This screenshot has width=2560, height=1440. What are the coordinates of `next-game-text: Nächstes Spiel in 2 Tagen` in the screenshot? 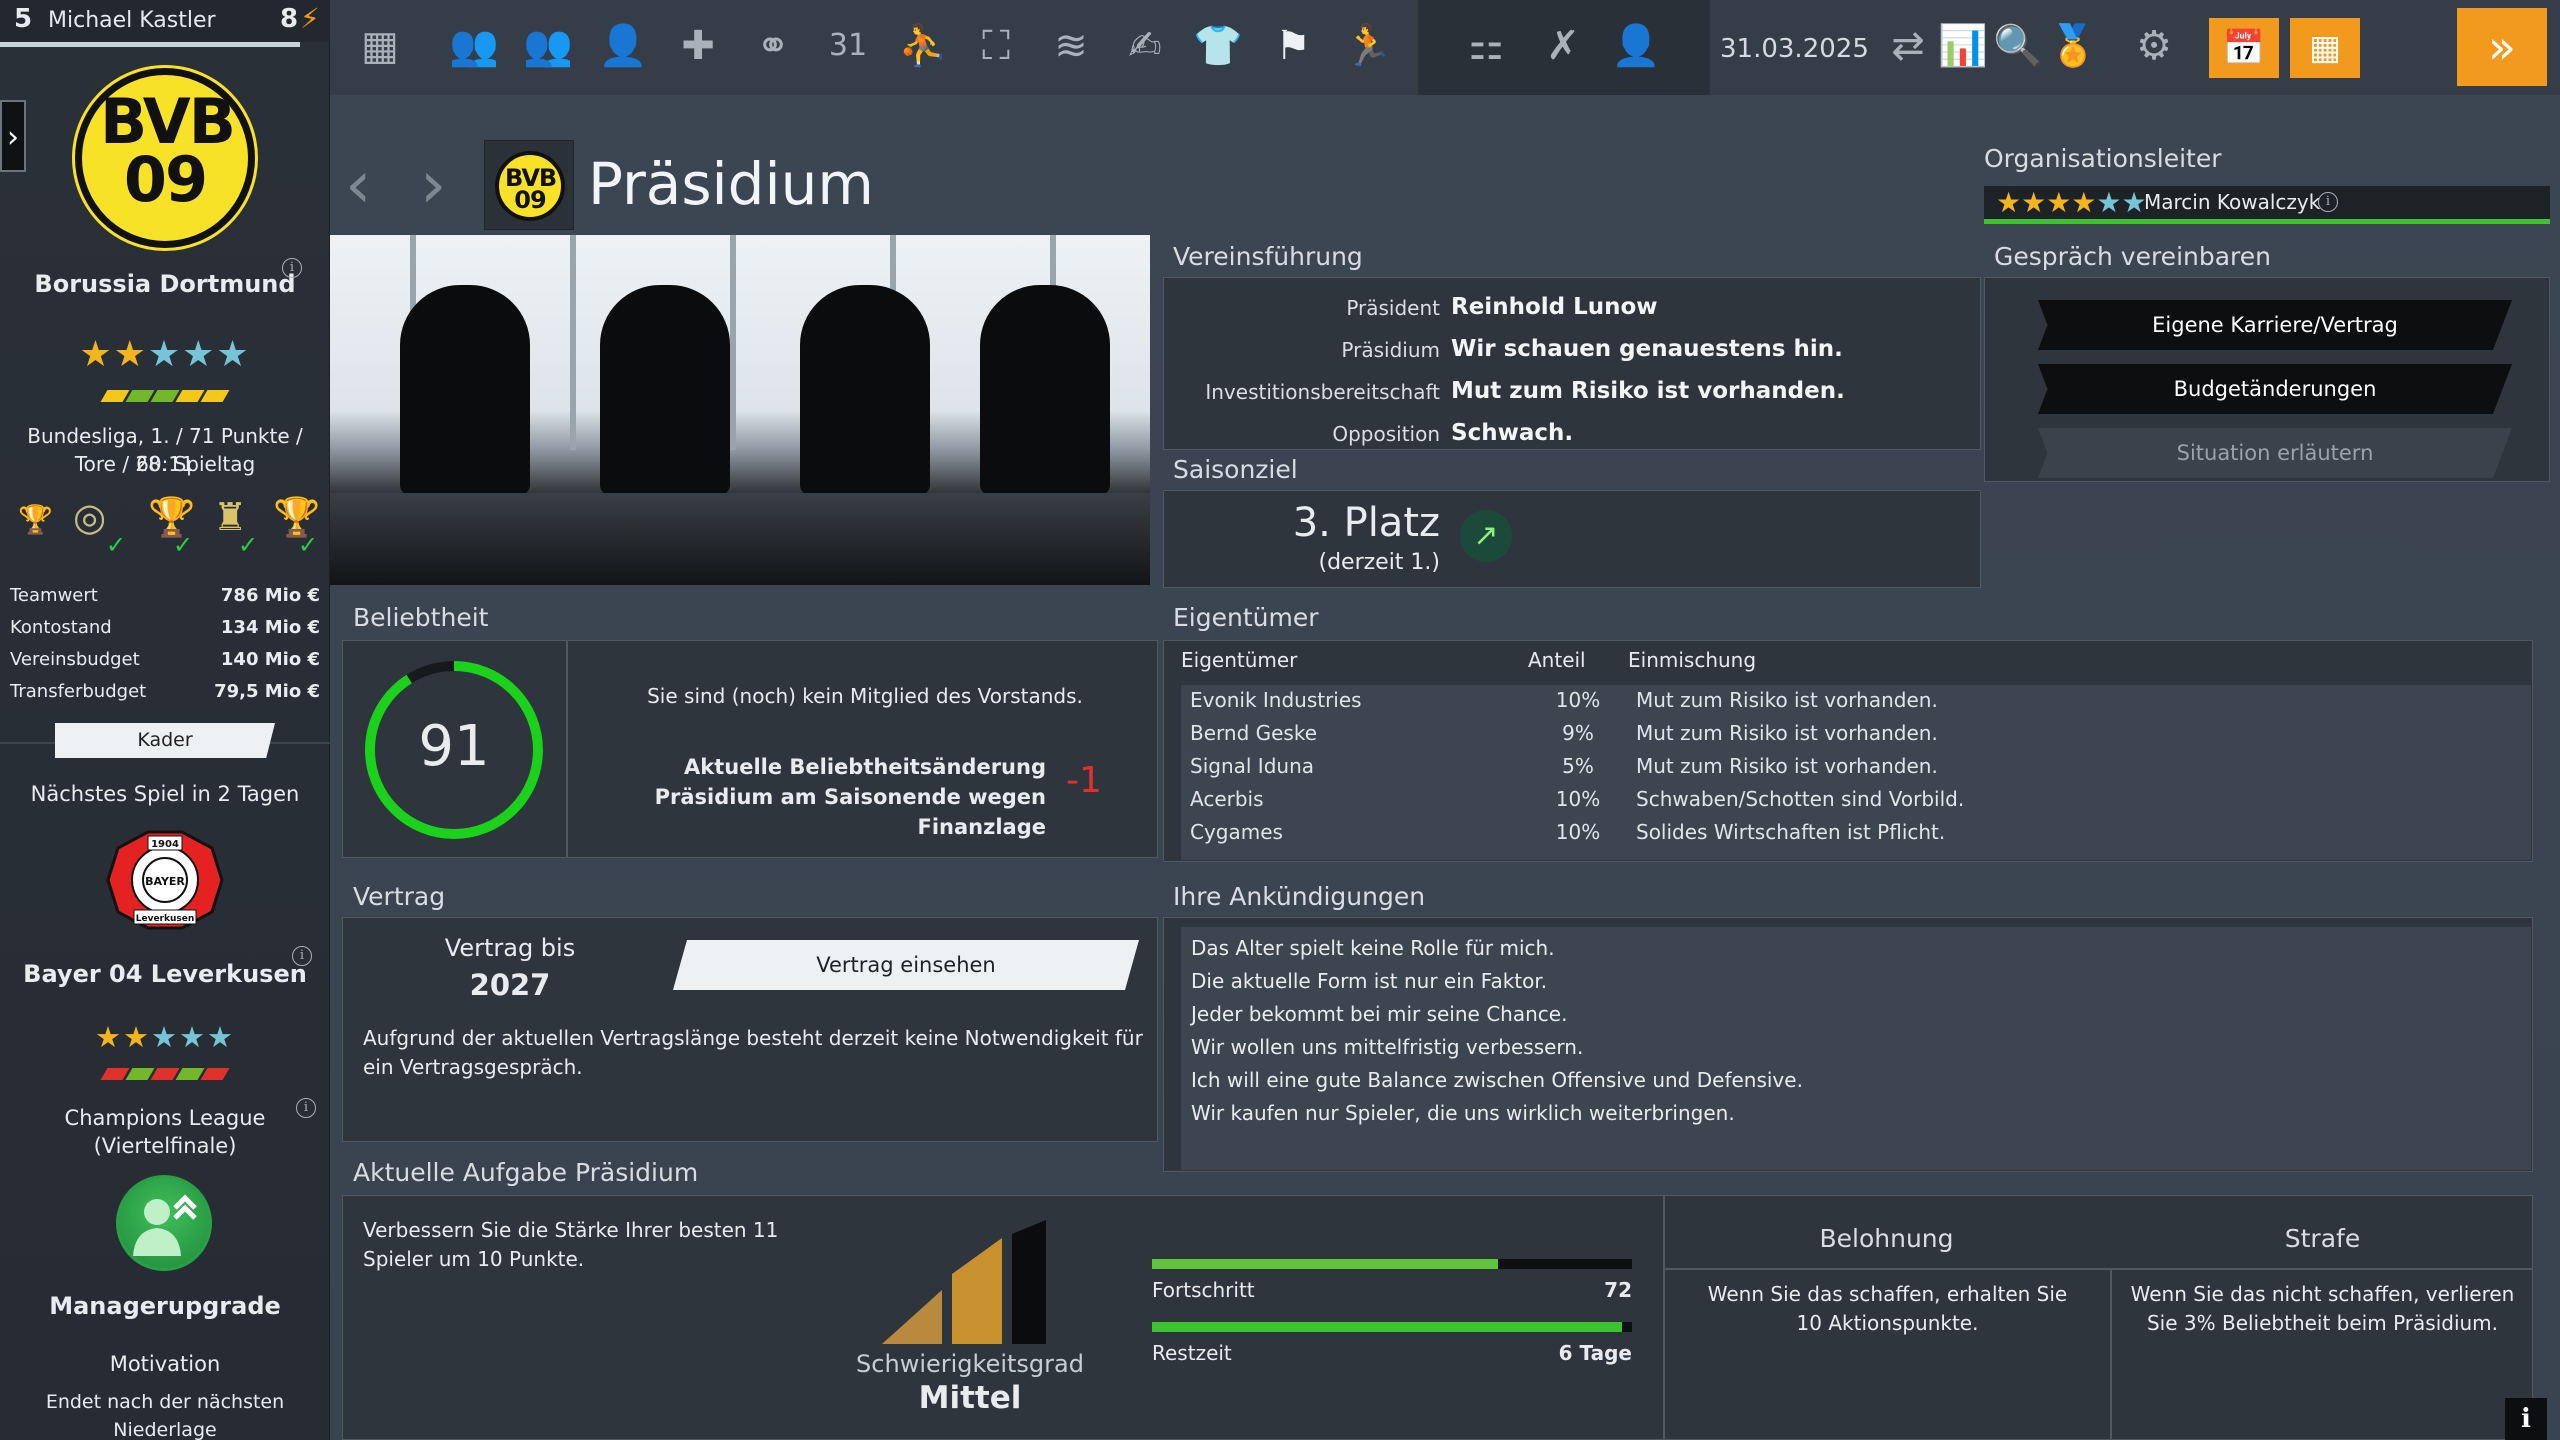 It's located at (165, 794).